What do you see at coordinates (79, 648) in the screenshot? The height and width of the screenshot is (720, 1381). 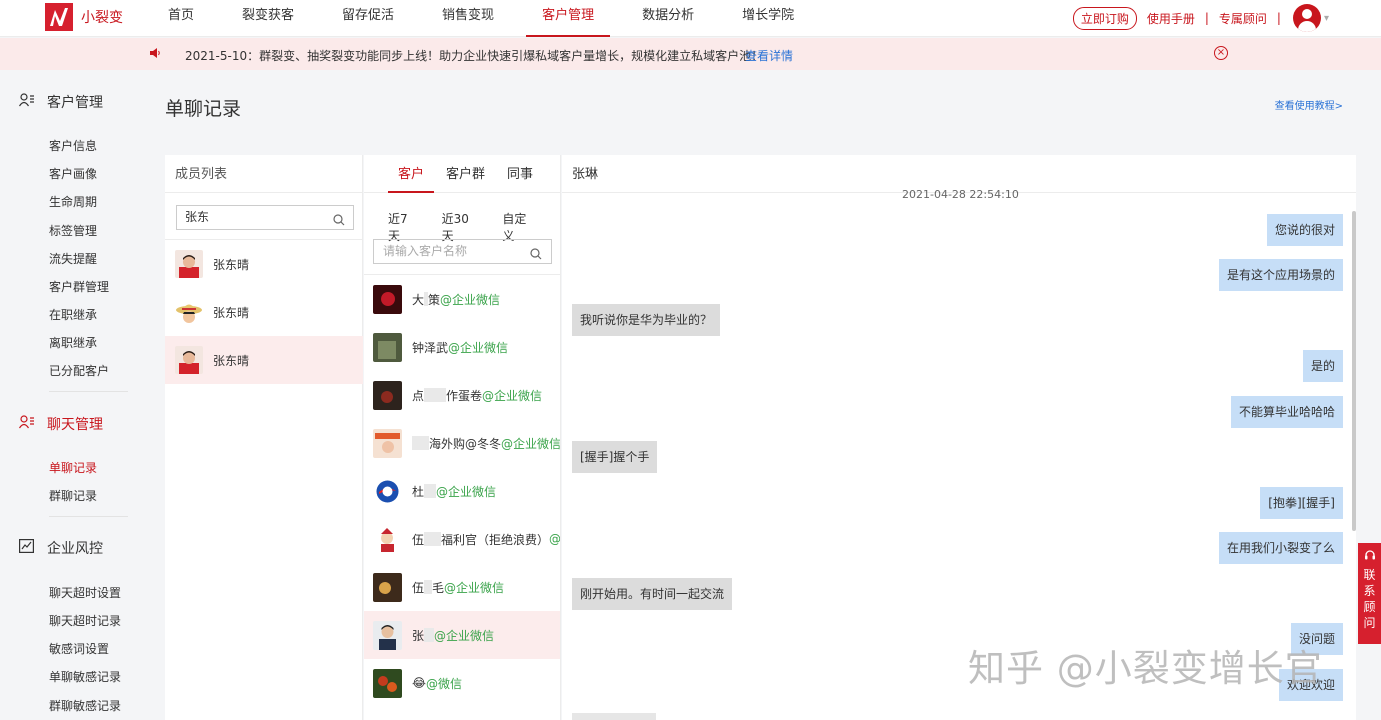 I see `sidebar-item-sensitive-words: 敏感词设置` at bounding box center [79, 648].